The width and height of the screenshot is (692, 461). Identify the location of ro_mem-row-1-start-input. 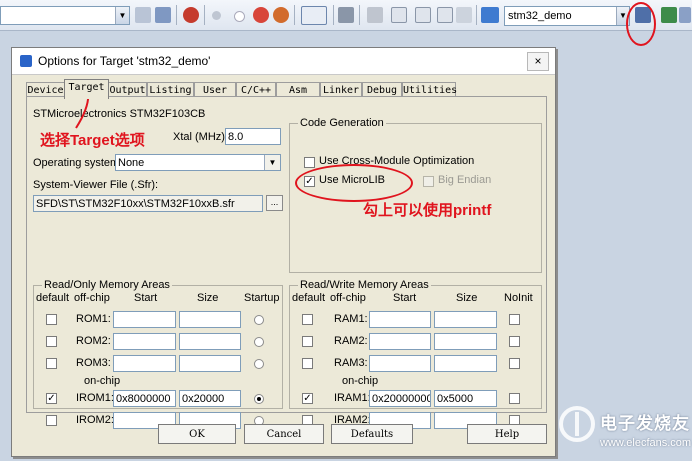
(144, 341).